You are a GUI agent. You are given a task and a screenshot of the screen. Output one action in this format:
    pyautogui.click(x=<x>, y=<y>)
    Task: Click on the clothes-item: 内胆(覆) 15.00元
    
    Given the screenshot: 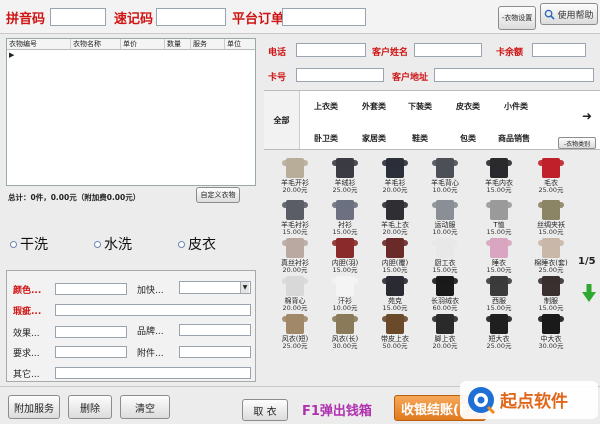 What is the action you would take?
    pyautogui.click(x=395, y=256)
    